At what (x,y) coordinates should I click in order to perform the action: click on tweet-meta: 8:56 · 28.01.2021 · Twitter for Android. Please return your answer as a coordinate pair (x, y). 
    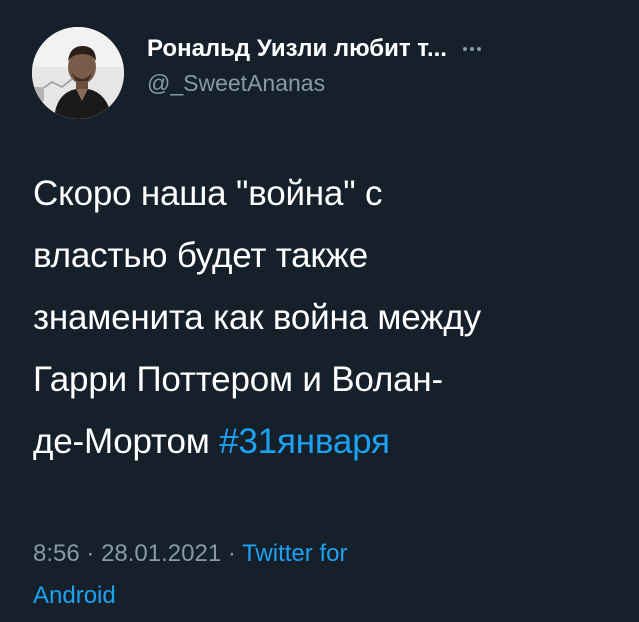
    Looking at the image, I should click on (273, 575).